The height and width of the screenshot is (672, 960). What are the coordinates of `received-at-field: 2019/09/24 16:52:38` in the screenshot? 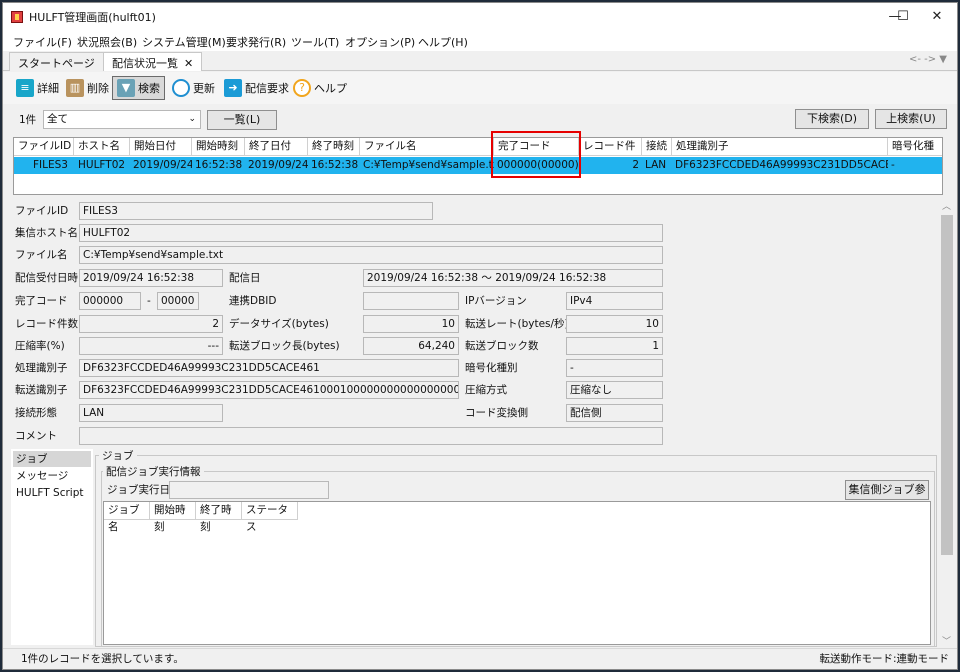 It's located at (151, 278).